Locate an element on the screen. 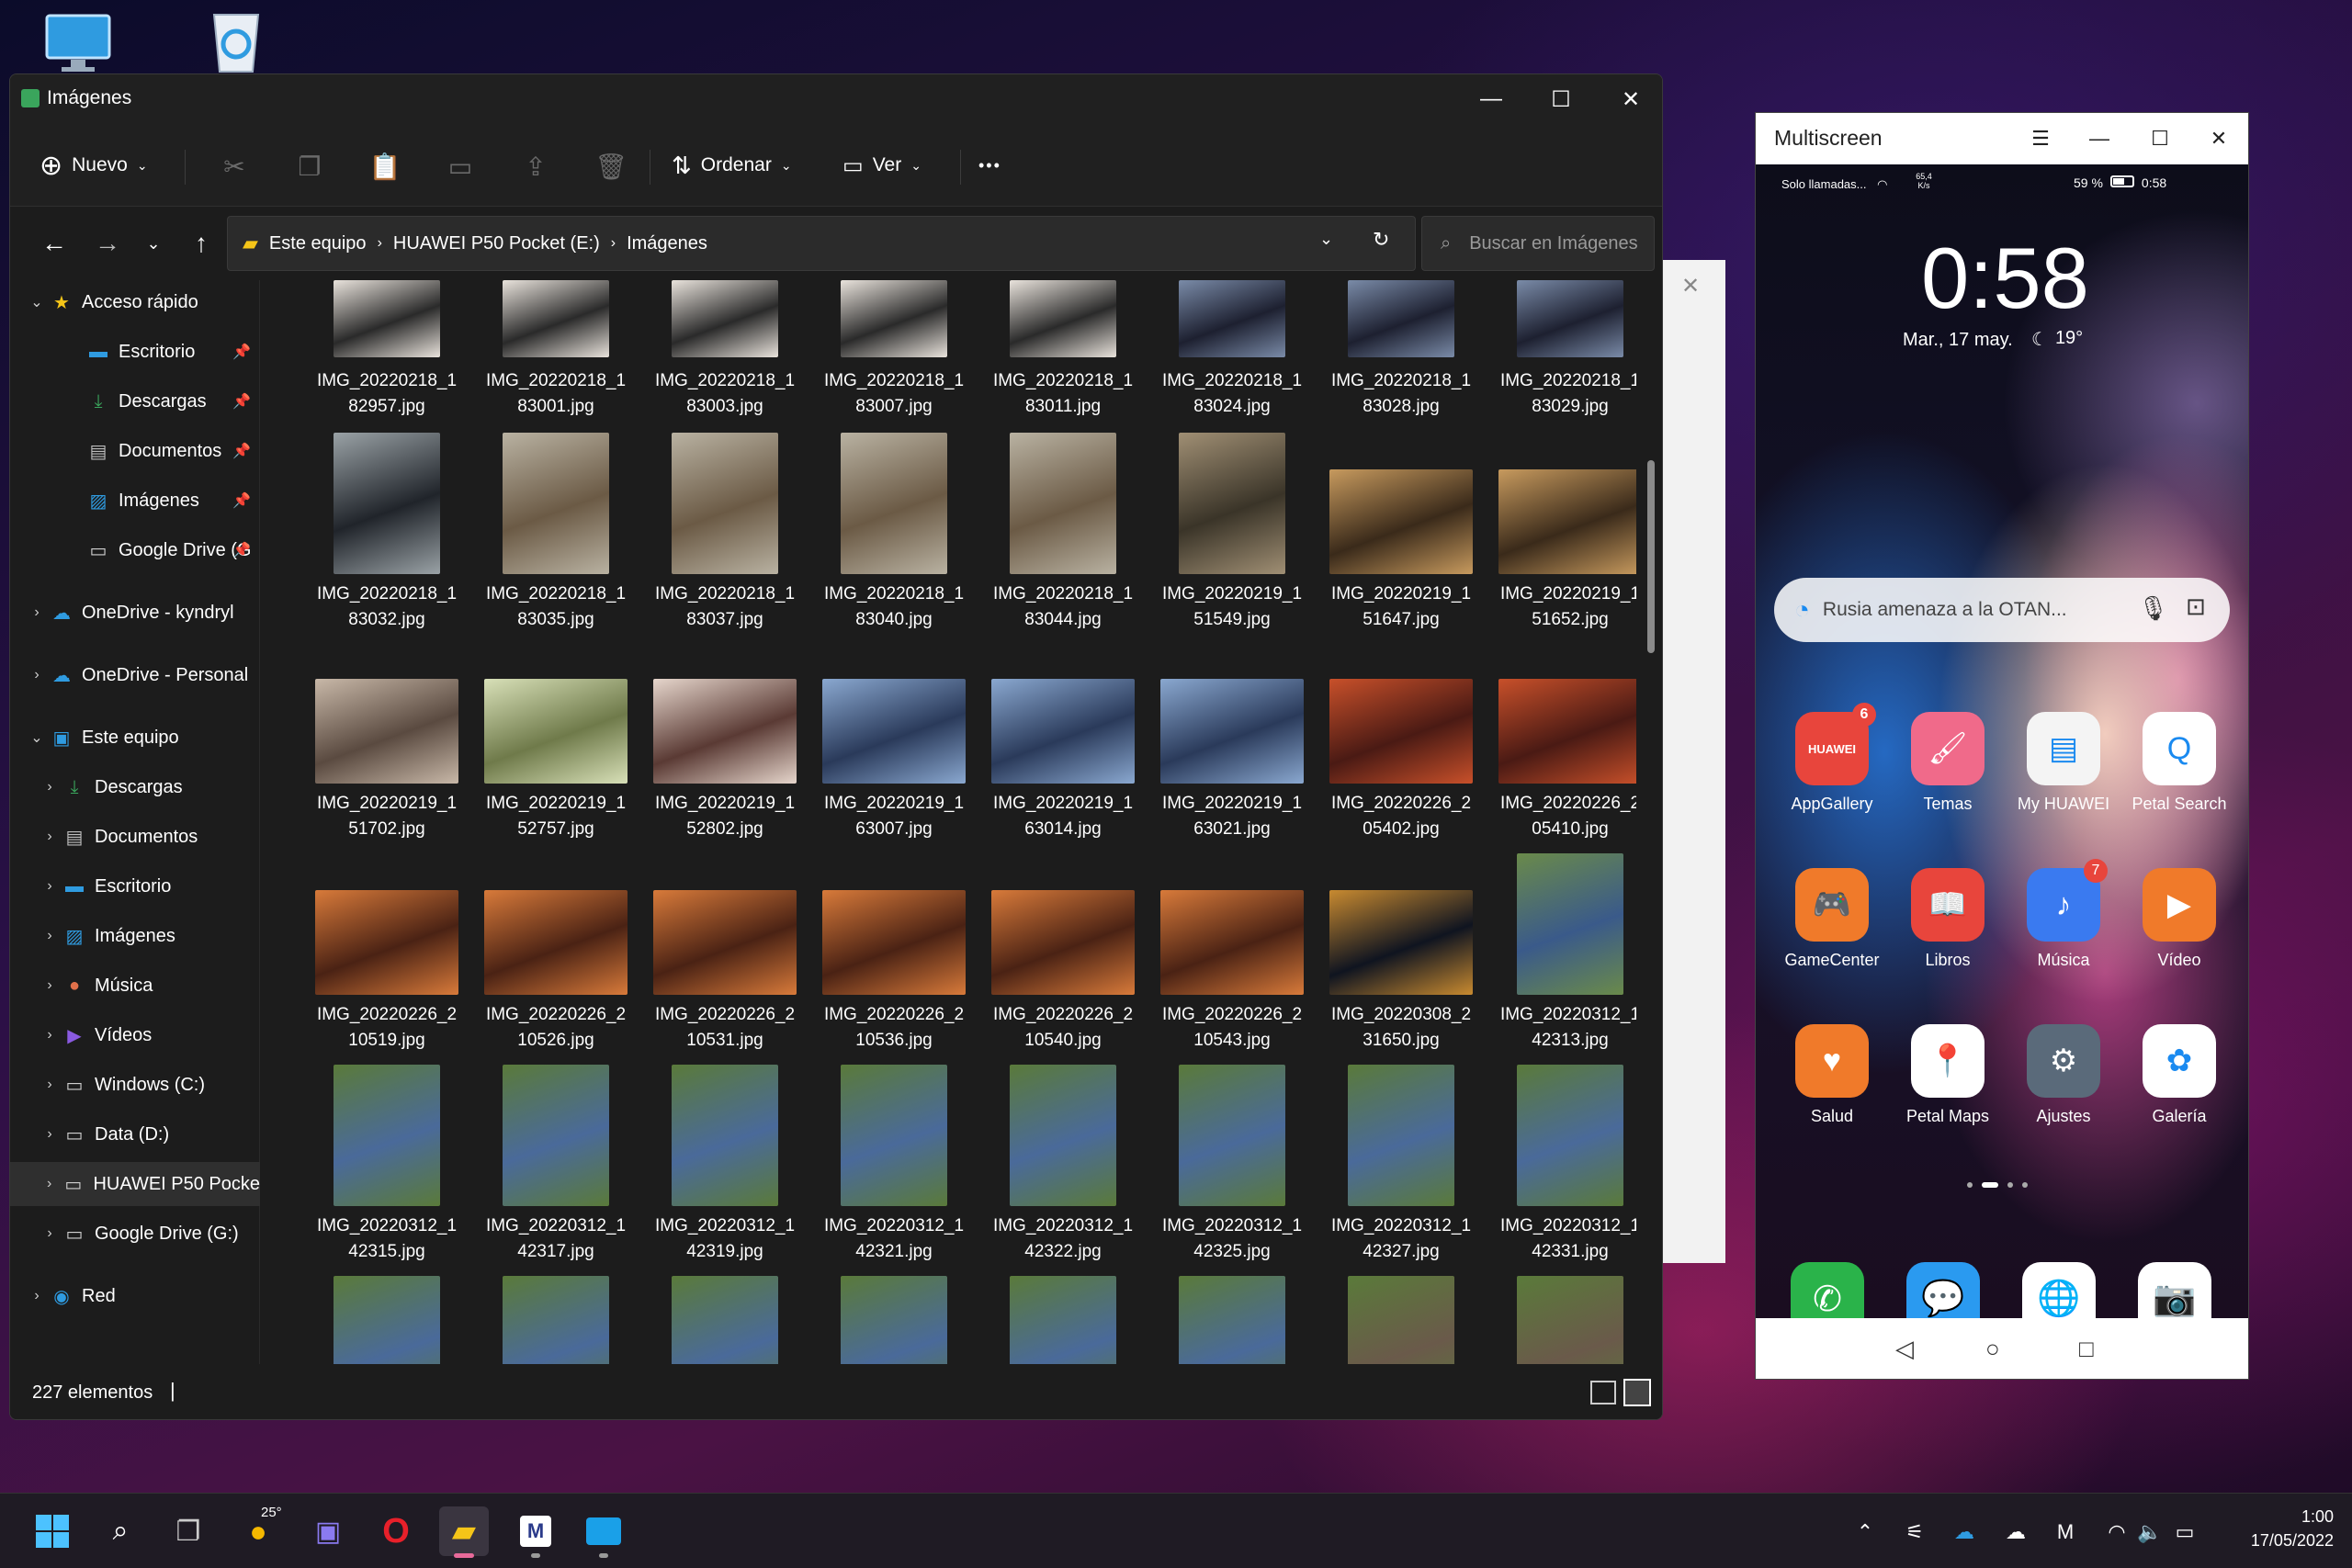 This screenshot has width=2352, height=1568. show-hidden-icons-icon: ⌃ is located at coordinates (1865, 1533).